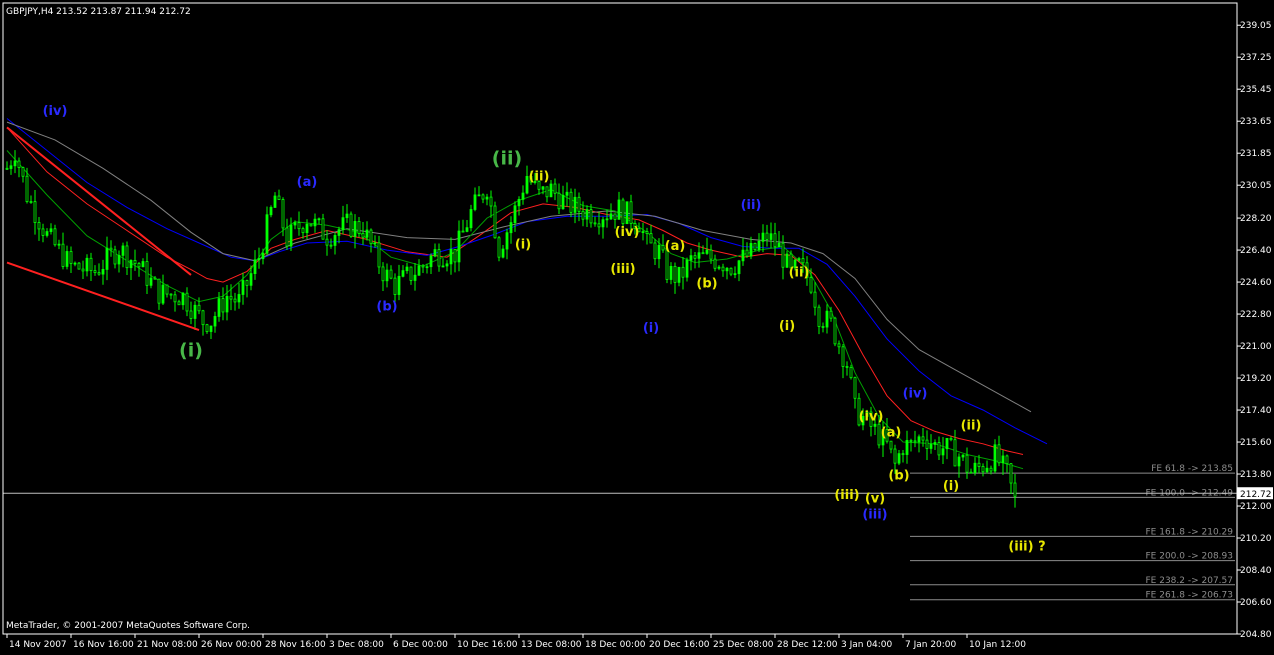  Describe the element at coordinates (507, 159) in the screenshot. I see `wave-label: (ii)` at that location.